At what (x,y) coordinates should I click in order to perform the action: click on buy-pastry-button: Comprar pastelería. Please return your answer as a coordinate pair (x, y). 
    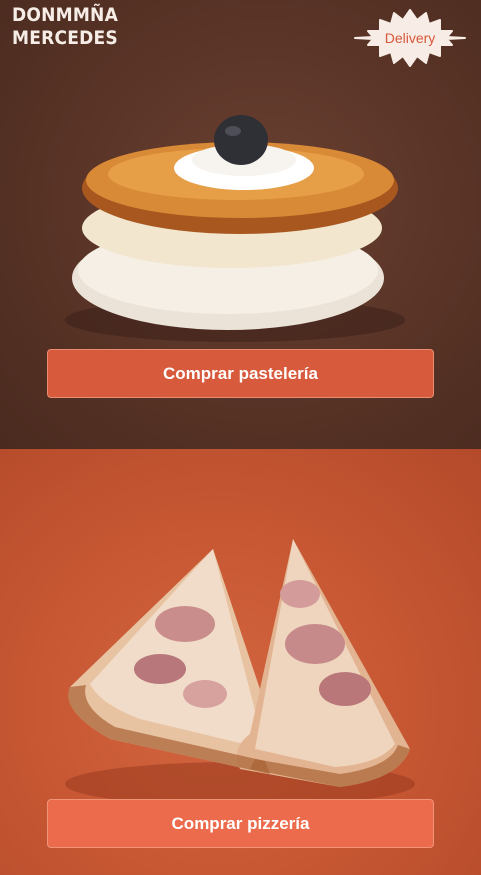
    Looking at the image, I should click on (240, 373).